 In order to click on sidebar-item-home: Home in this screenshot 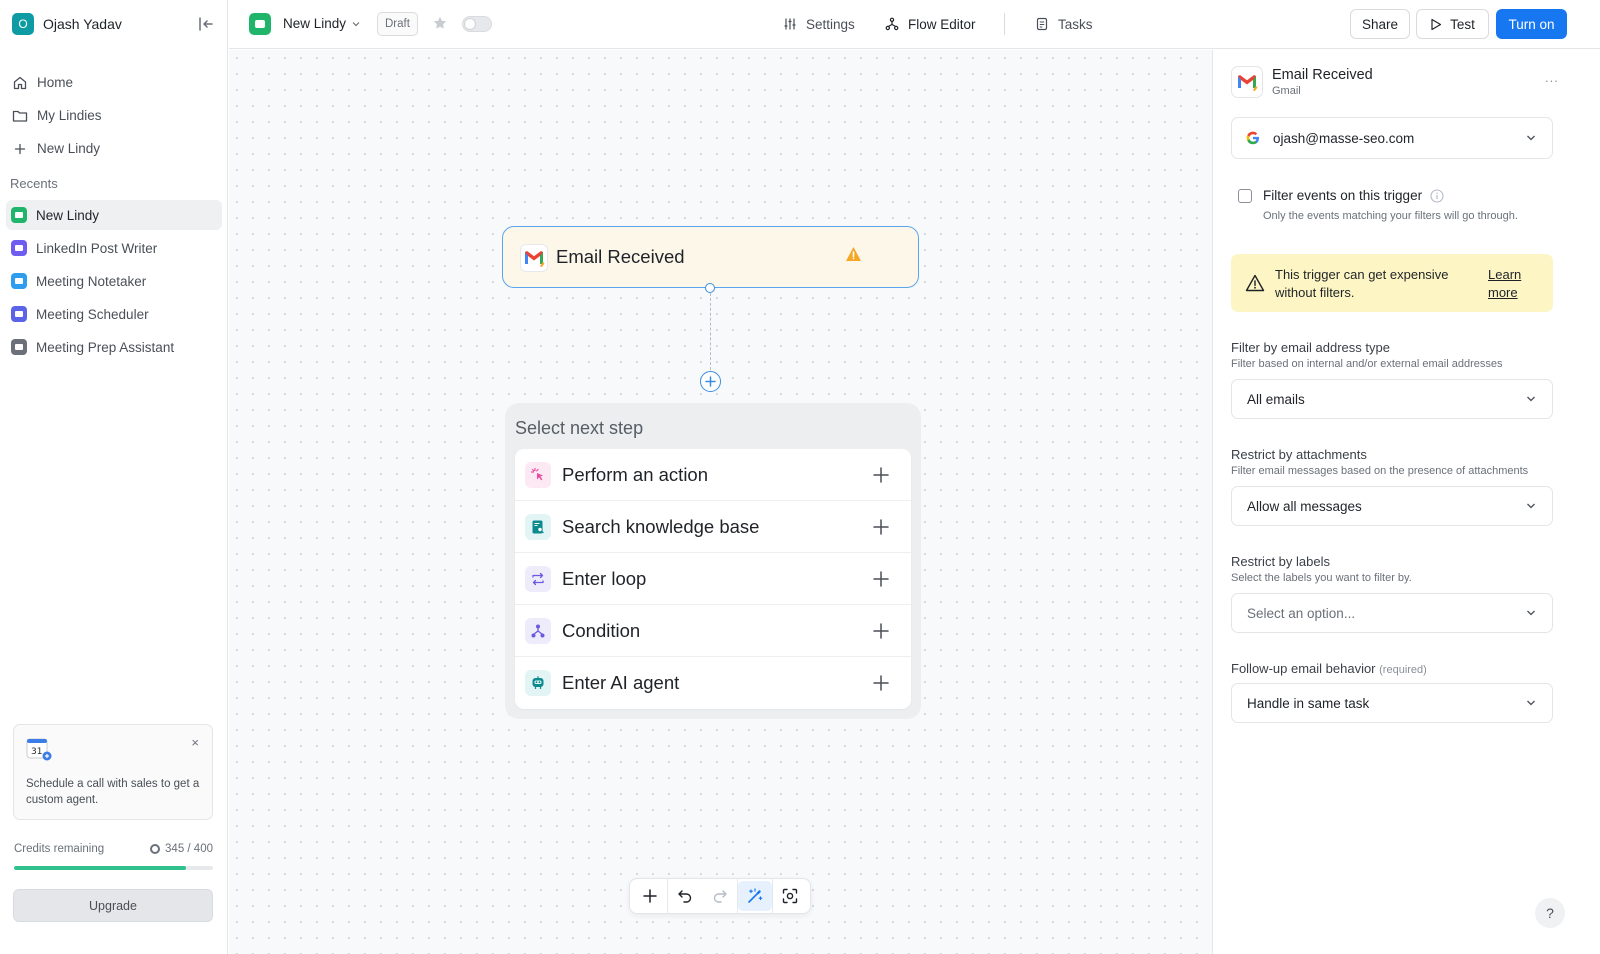, I will do `click(116, 82)`.